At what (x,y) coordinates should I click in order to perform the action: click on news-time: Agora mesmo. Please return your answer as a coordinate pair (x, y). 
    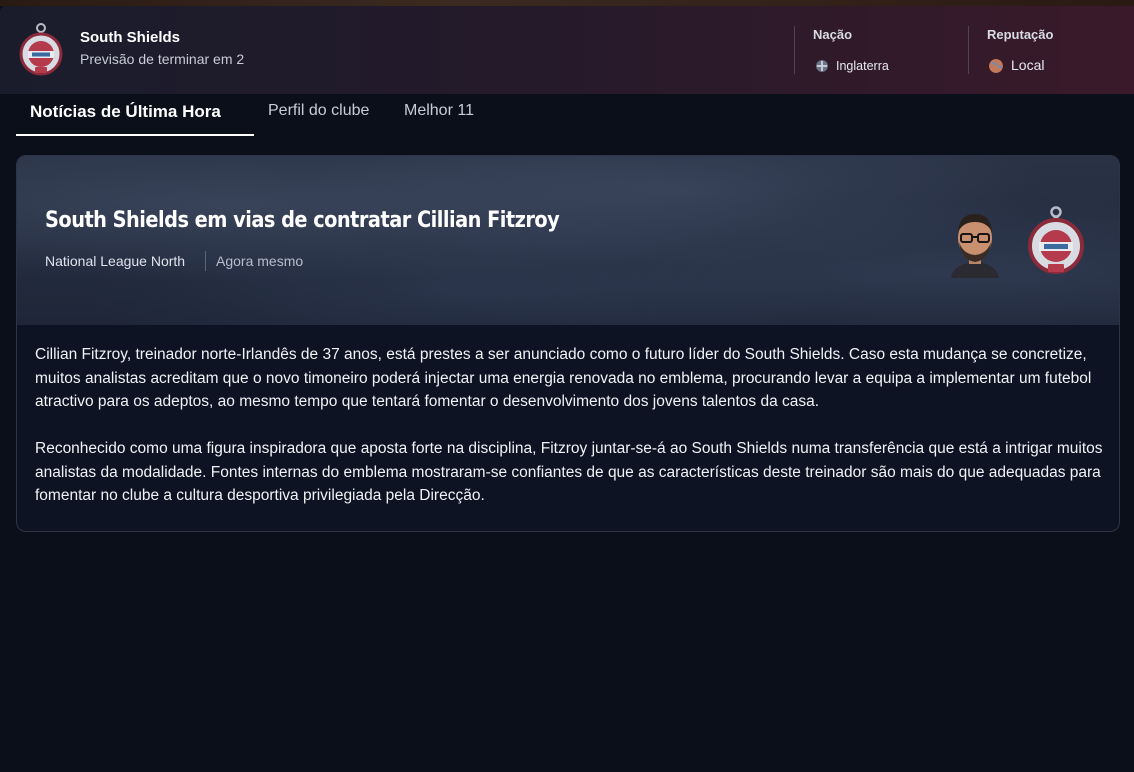
    Looking at the image, I should click on (260, 261).